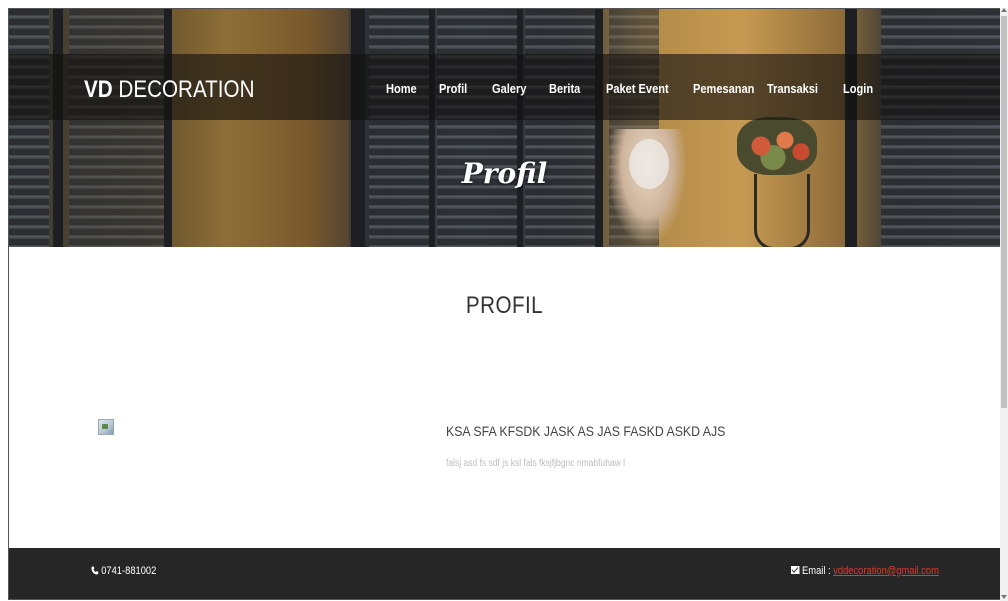 This screenshot has height=601, width=1008. I want to click on brand-logo: VD DECORATION, so click(169, 90).